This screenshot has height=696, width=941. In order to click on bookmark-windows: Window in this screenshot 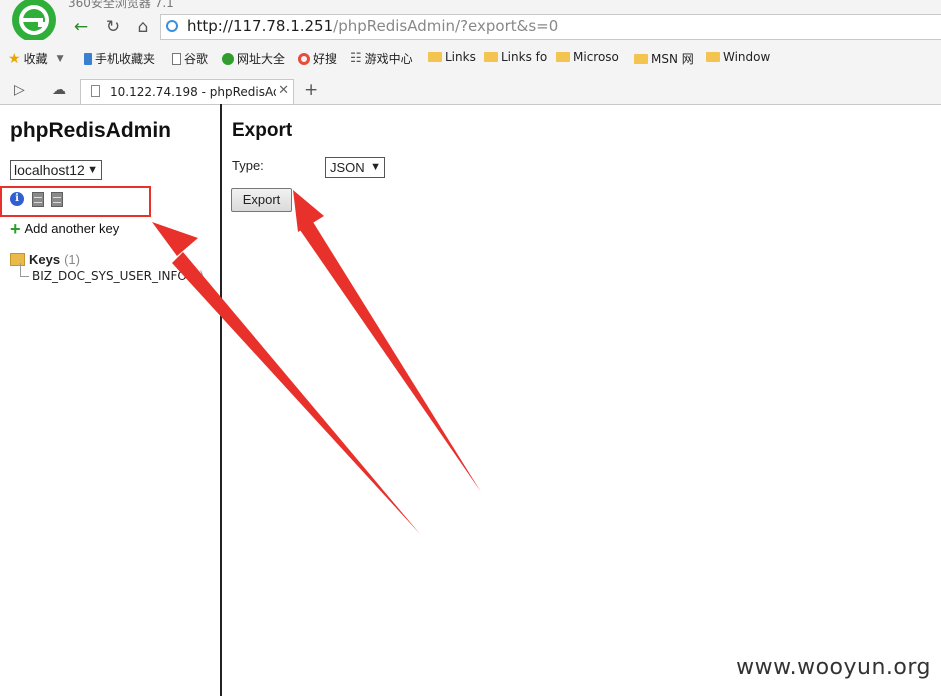, I will do `click(738, 57)`.